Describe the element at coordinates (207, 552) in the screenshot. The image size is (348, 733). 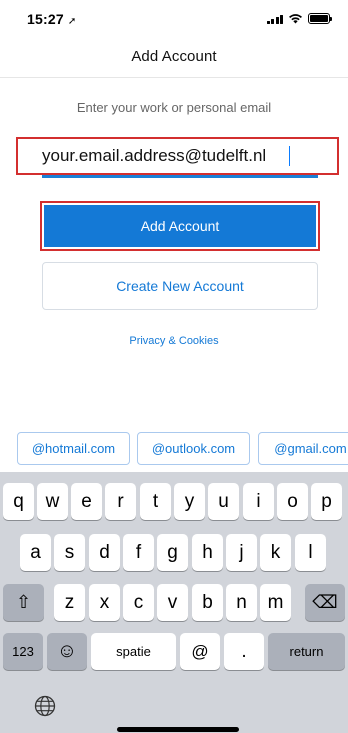
I see `key-h: h` at that location.